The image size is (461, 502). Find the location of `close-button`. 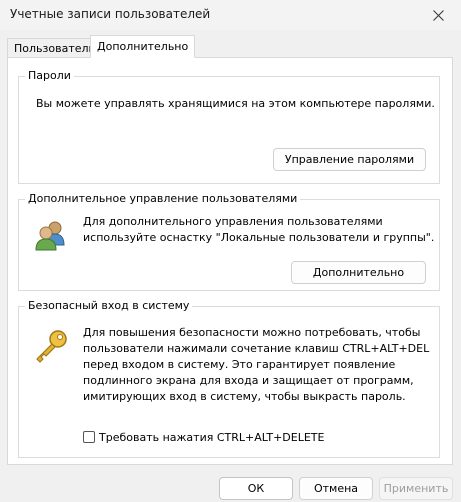

close-button is located at coordinates (438, 15).